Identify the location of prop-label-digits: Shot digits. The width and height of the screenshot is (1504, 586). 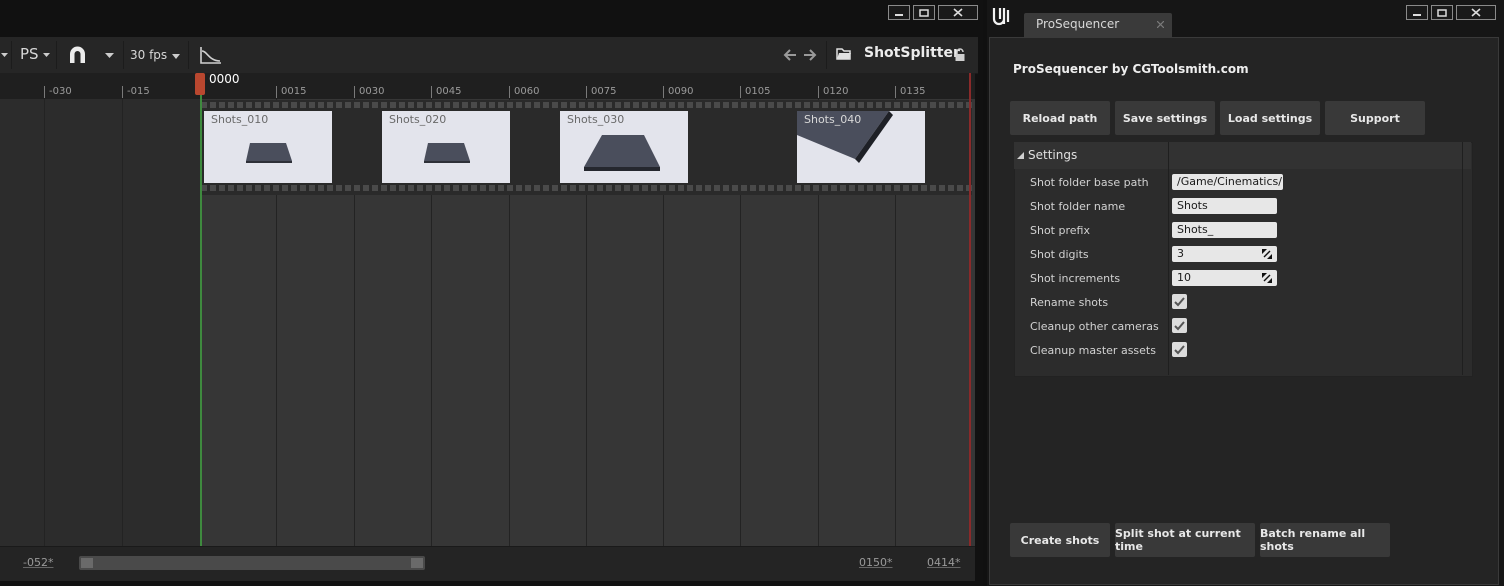
(1059, 254).